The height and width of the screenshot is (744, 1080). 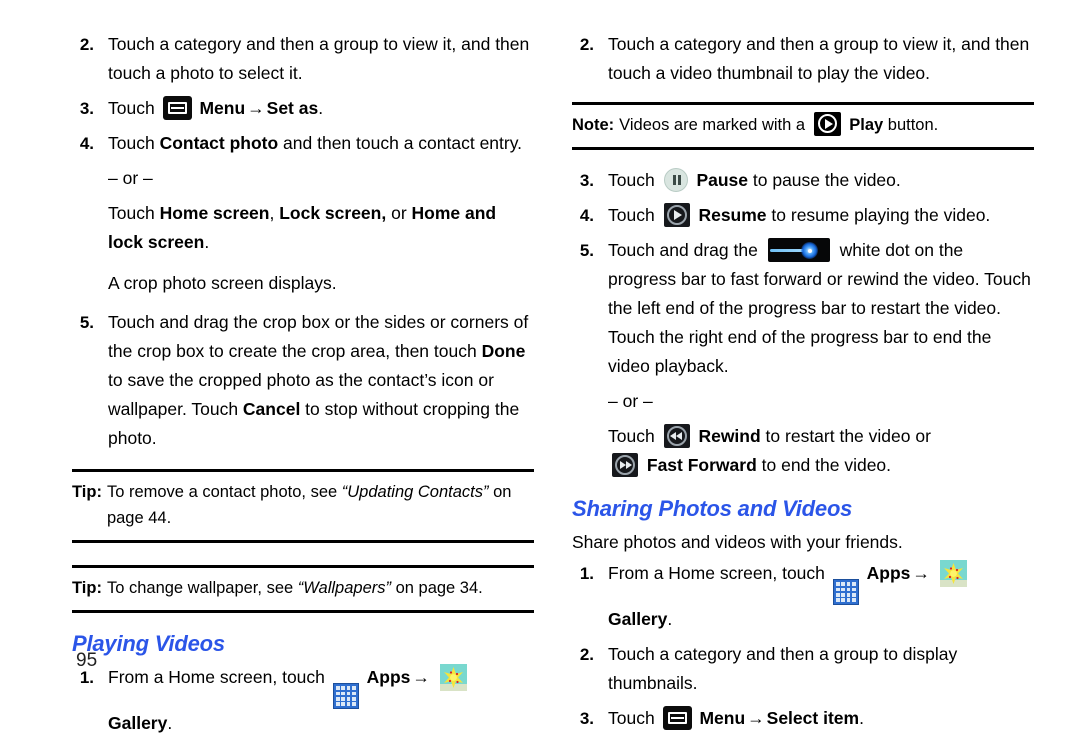 What do you see at coordinates (399, 213) in the screenshot?
I see `separator-text: or` at bounding box center [399, 213].